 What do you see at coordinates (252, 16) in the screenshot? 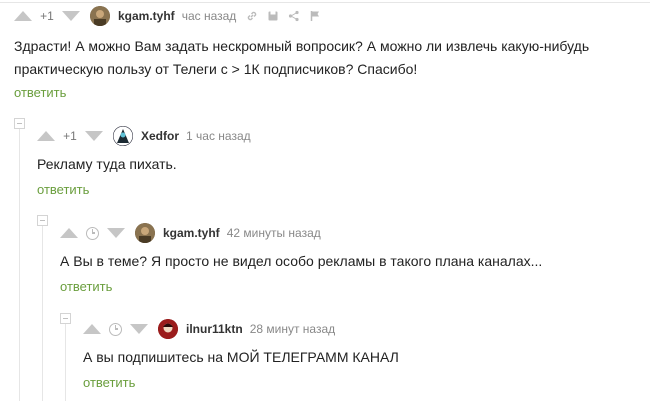
I see `link-icon` at bounding box center [252, 16].